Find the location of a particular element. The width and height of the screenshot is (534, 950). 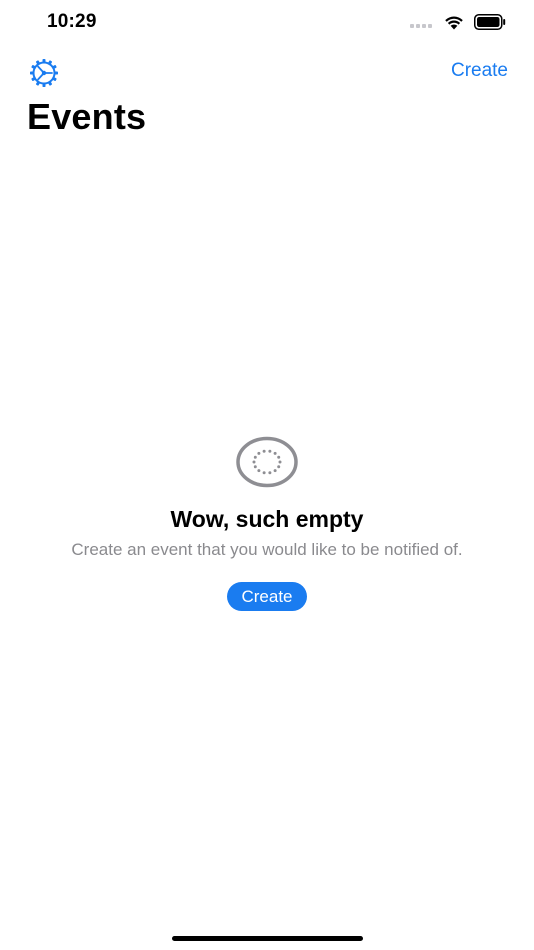

status-bar: 10:29 is located at coordinates (267, 24).